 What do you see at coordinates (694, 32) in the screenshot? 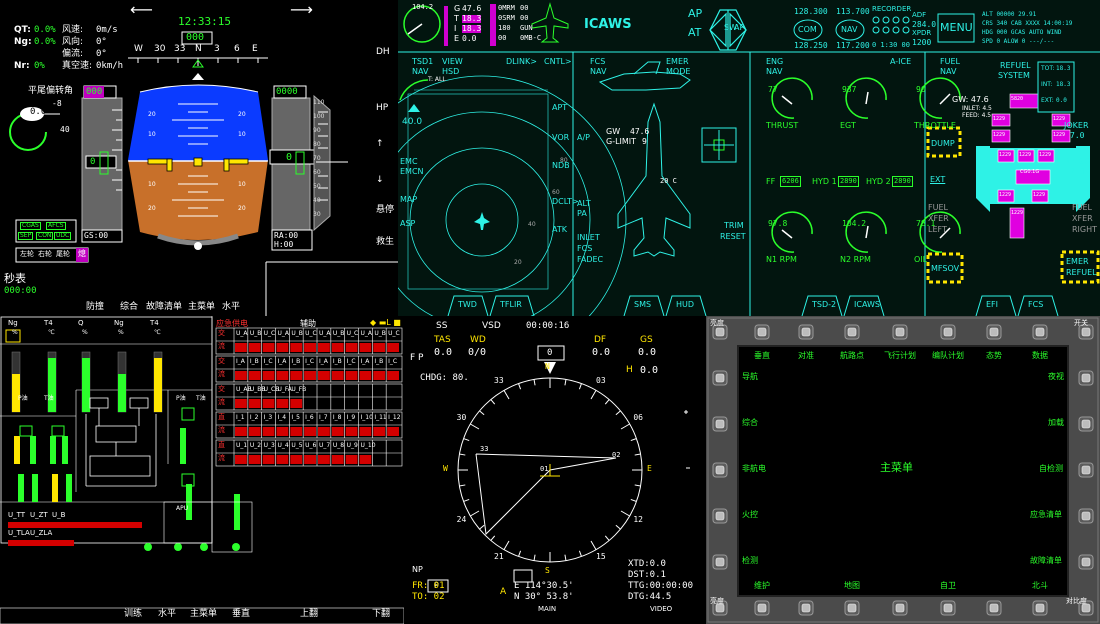
I see `at-indicator: AT` at bounding box center [694, 32].